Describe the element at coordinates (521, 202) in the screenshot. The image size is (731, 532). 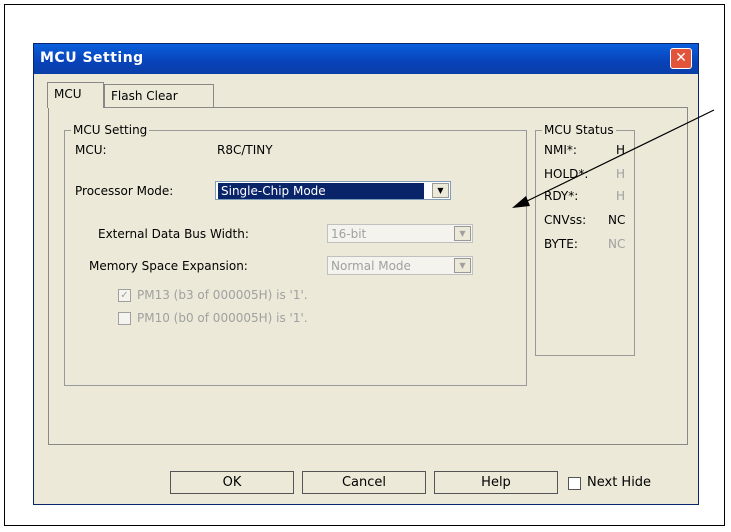
I see `arrowhead-icon` at that location.